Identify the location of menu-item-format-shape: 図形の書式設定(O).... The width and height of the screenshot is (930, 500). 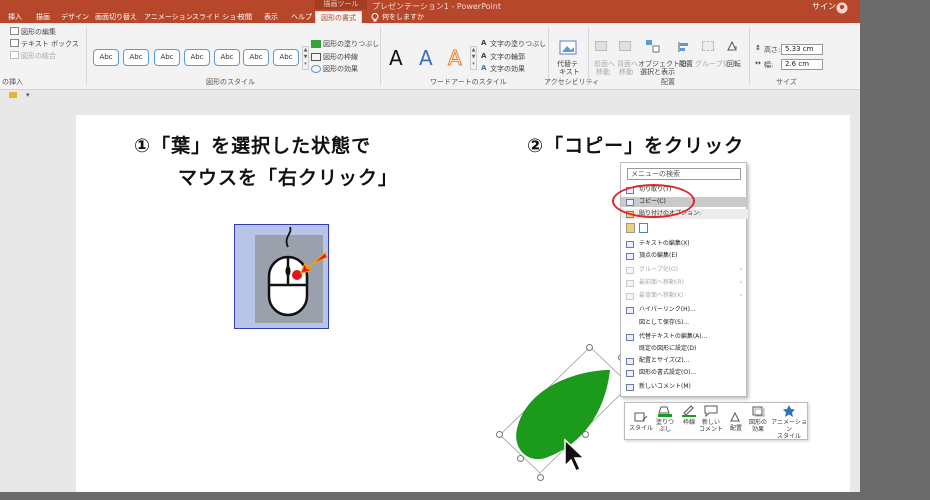
(684, 373).